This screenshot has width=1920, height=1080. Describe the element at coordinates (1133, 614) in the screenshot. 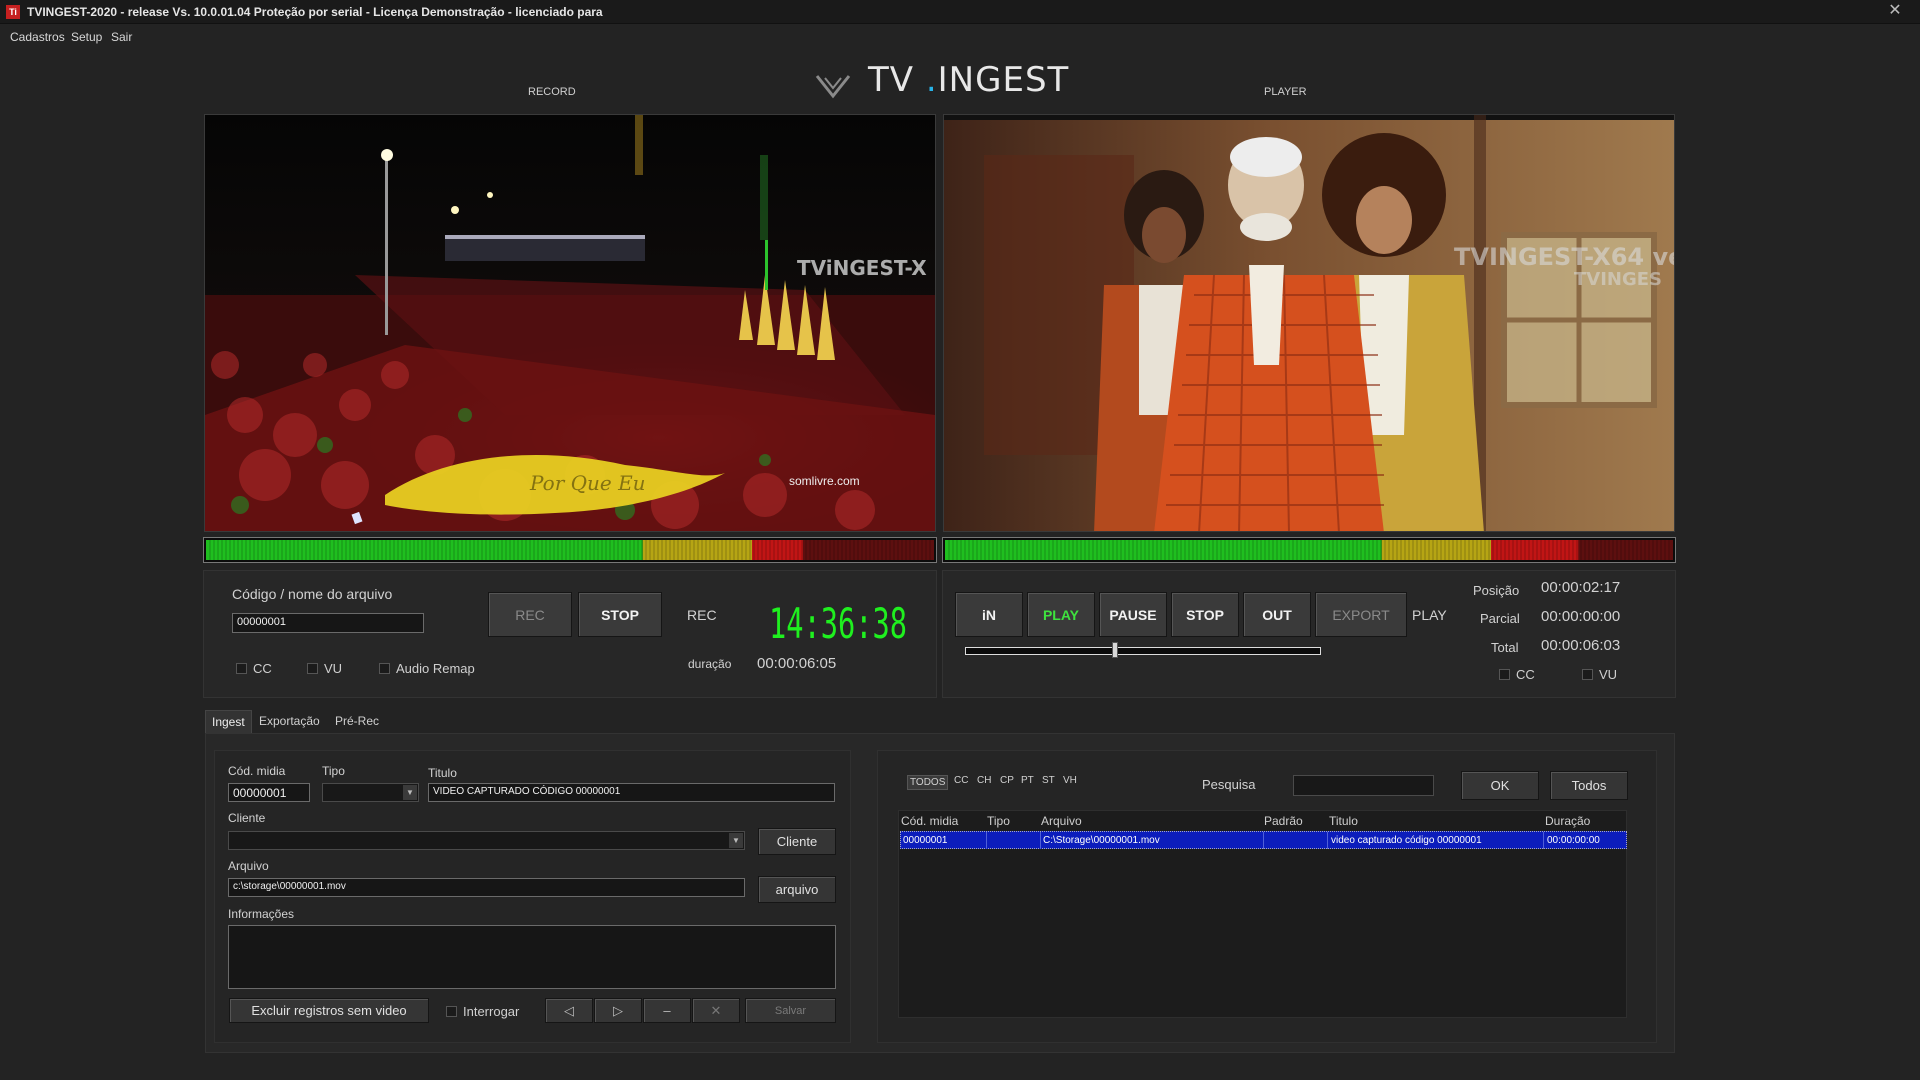

I see `pause-button: PAUSE` at that location.